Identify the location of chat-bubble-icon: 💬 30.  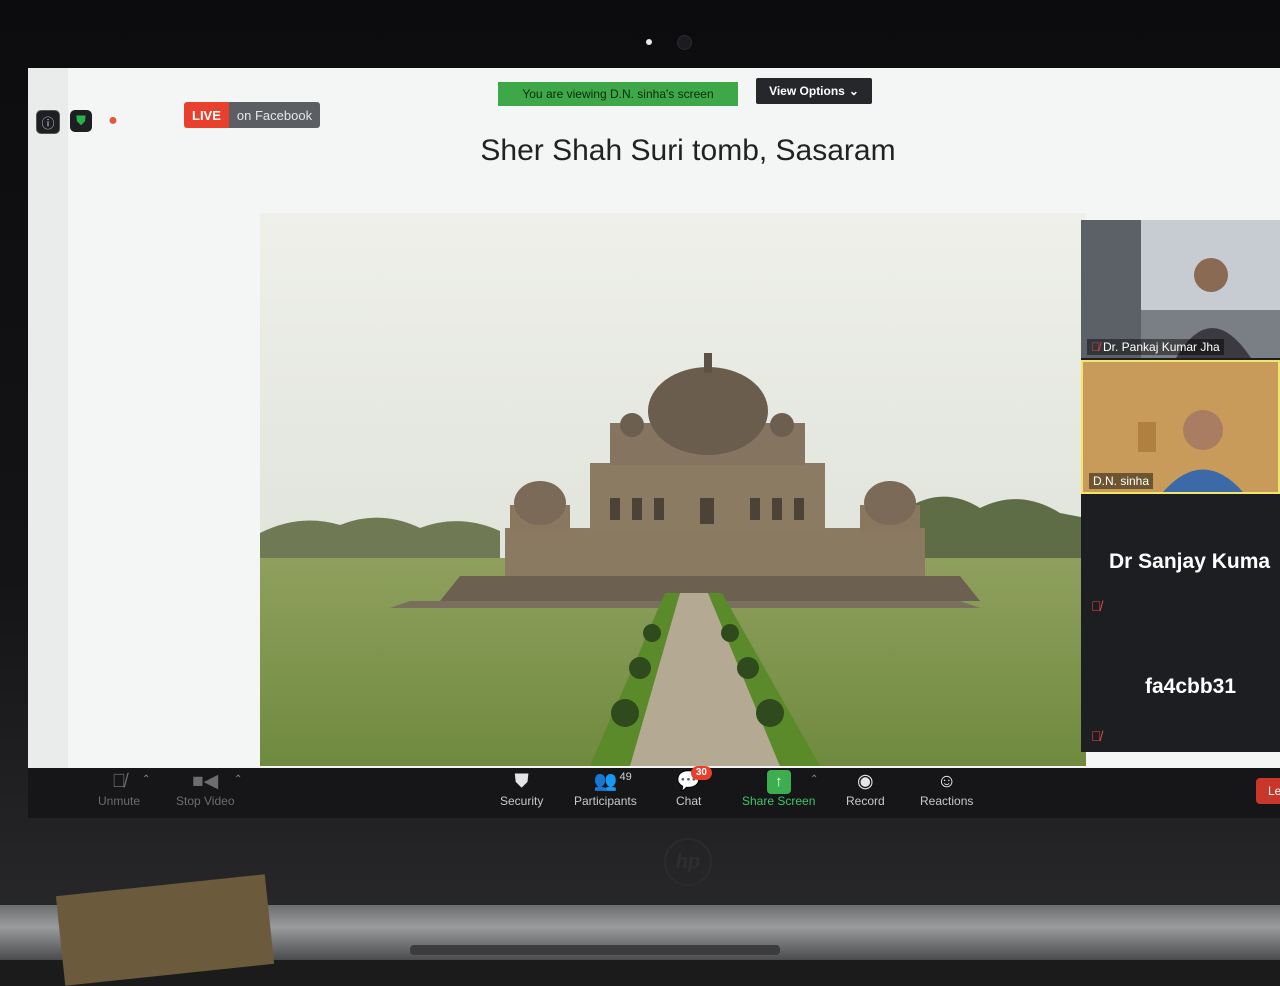
(694, 780).